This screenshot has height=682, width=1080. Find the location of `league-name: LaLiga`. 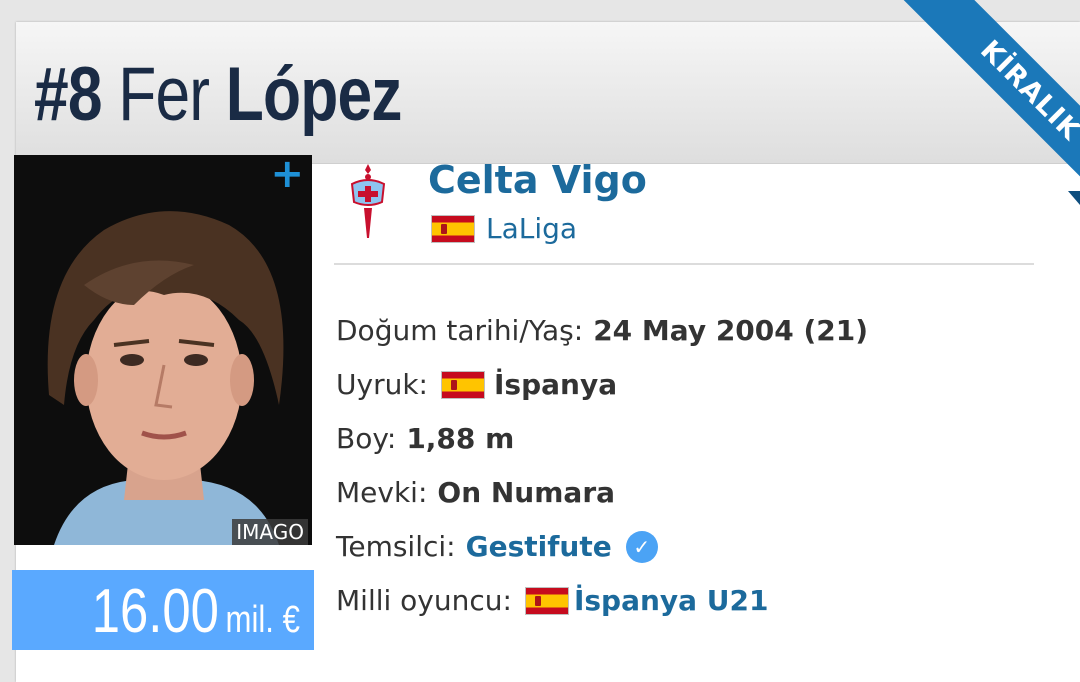

league-name: LaLiga is located at coordinates (532, 228).